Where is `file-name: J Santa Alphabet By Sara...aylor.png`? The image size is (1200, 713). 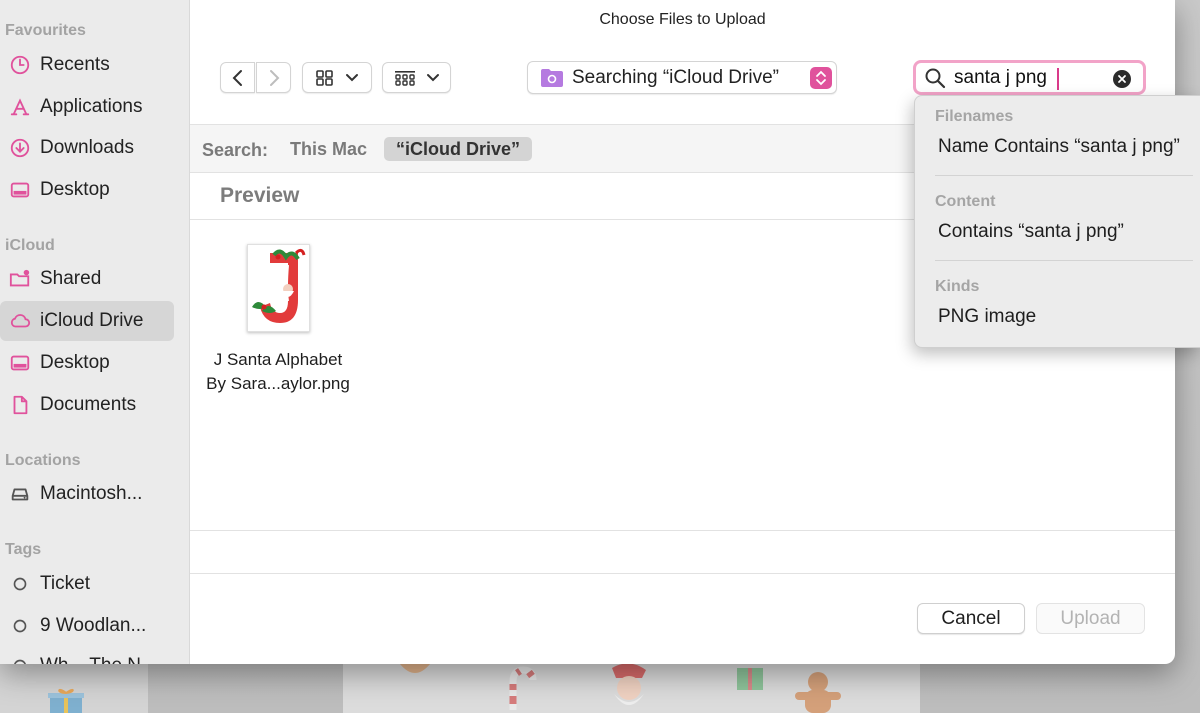
file-name: J Santa Alphabet By Sara...aylor.png is located at coordinates (278, 372).